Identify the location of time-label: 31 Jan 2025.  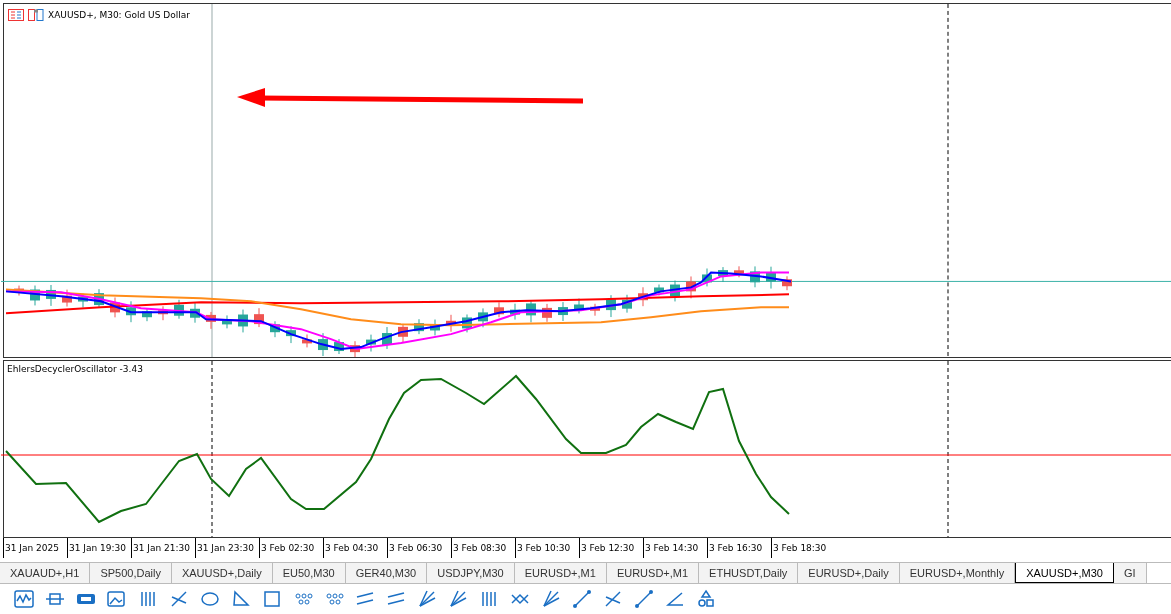
(35, 548).